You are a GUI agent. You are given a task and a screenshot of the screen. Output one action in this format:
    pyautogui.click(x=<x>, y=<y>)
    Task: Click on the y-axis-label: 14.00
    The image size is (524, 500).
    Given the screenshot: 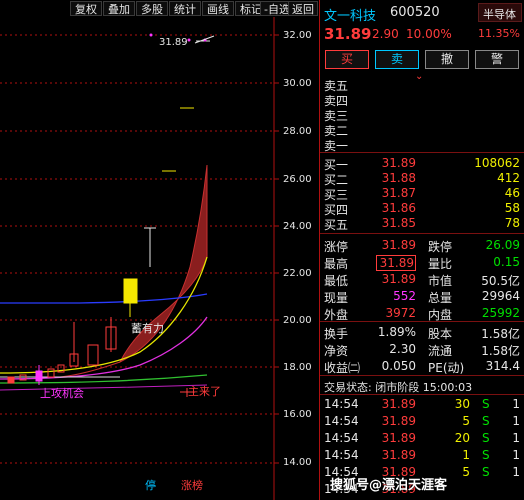 What is the action you would take?
    pyautogui.click(x=297, y=462)
    